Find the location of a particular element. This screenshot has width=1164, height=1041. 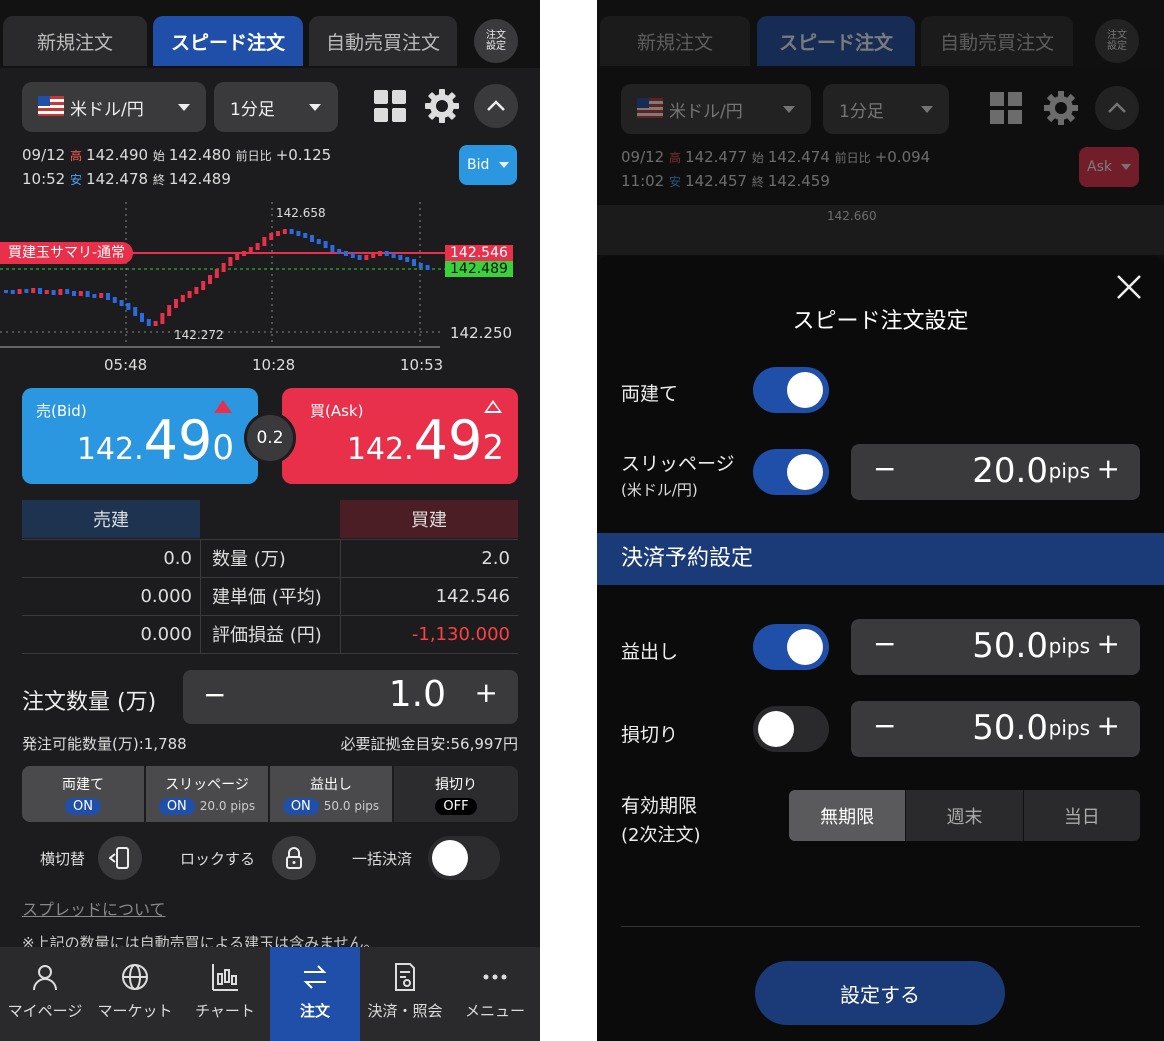

nav-order: 注文 is located at coordinates (315, 994).